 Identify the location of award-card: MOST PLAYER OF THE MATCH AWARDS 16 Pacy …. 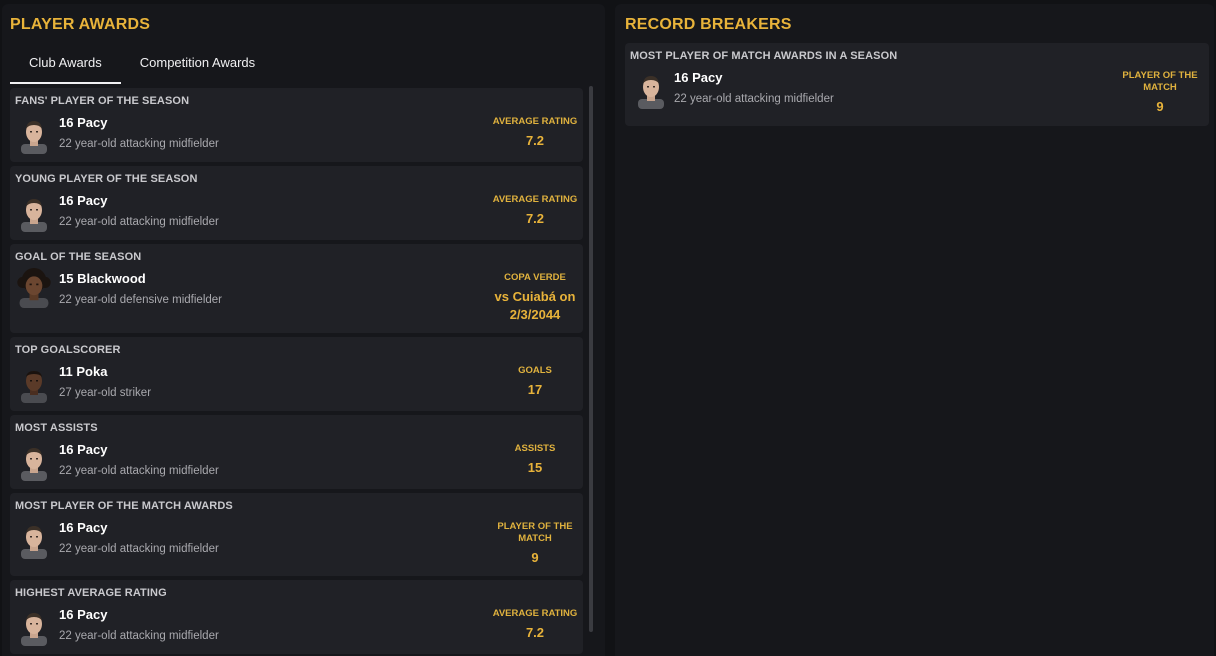
(296, 534).